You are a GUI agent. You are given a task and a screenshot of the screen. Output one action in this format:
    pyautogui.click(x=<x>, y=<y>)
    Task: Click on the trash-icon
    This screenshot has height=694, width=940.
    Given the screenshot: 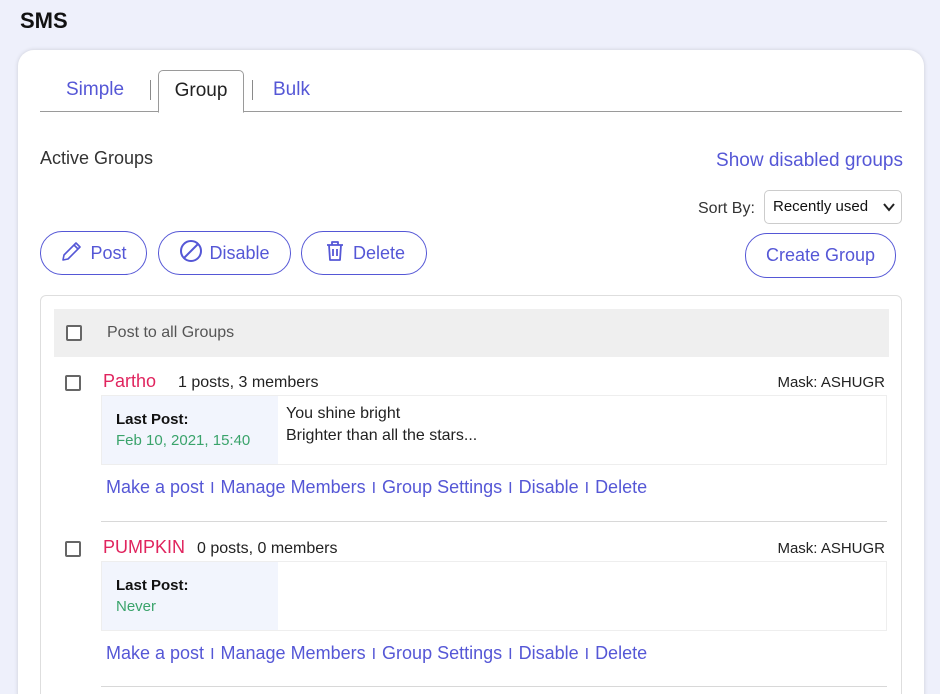 What is the action you would take?
    pyautogui.click(x=335, y=253)
    